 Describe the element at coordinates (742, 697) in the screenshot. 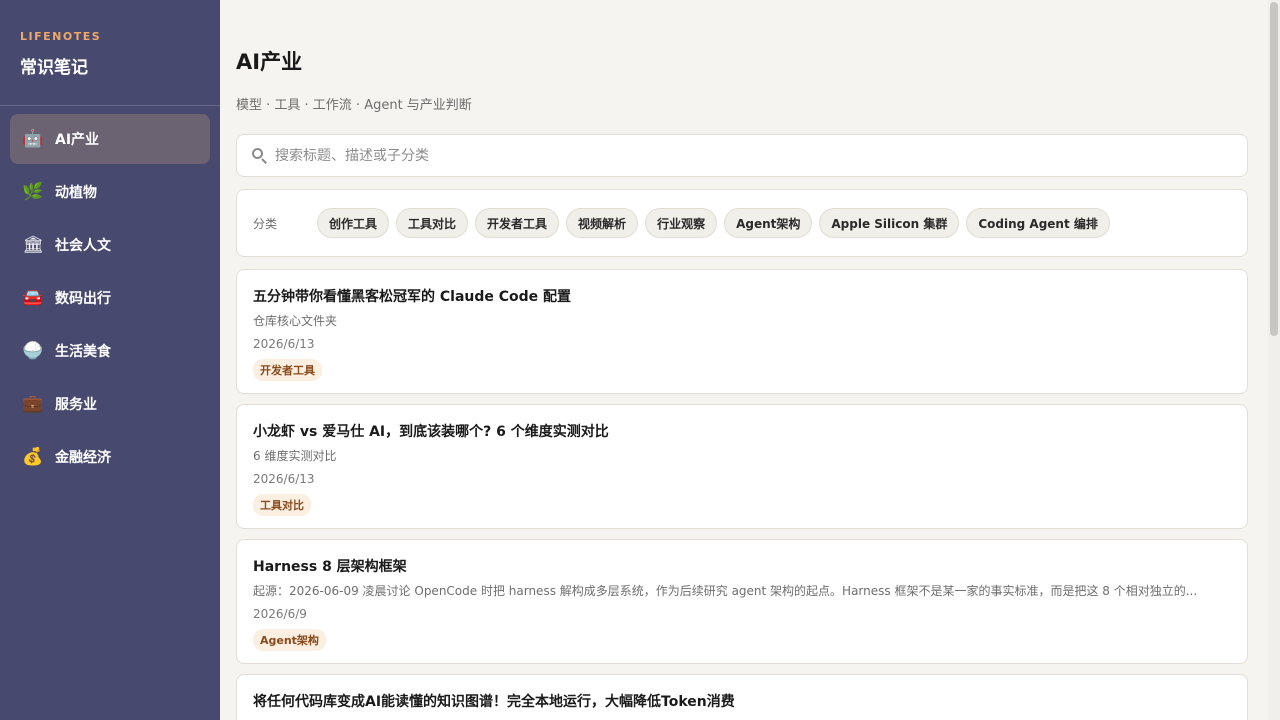

I see `note-card: 将任何代码库变成AI能读懂的知识图谱！完全本地运行，大幅降低Token消费` at that location.